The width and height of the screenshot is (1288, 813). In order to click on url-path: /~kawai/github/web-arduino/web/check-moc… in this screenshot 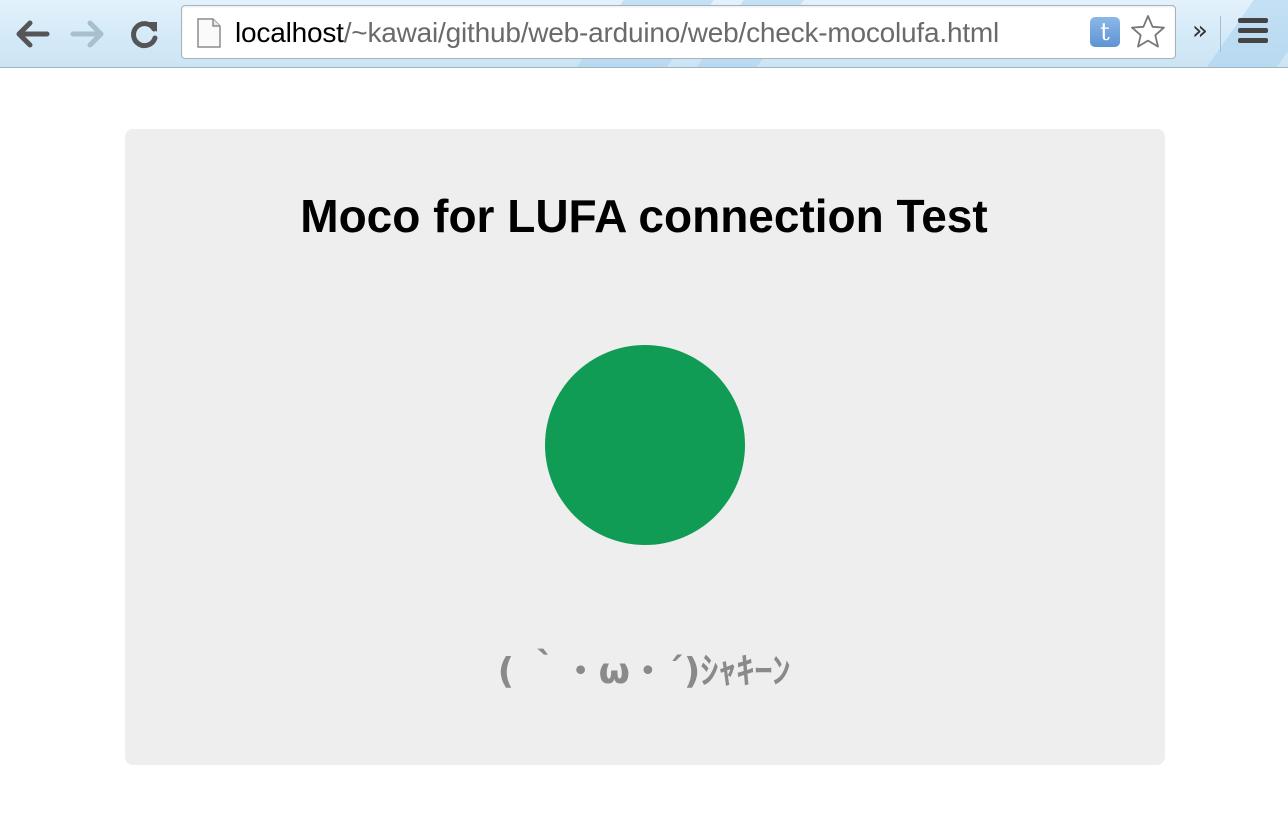, I will do `click(671, 32)`.